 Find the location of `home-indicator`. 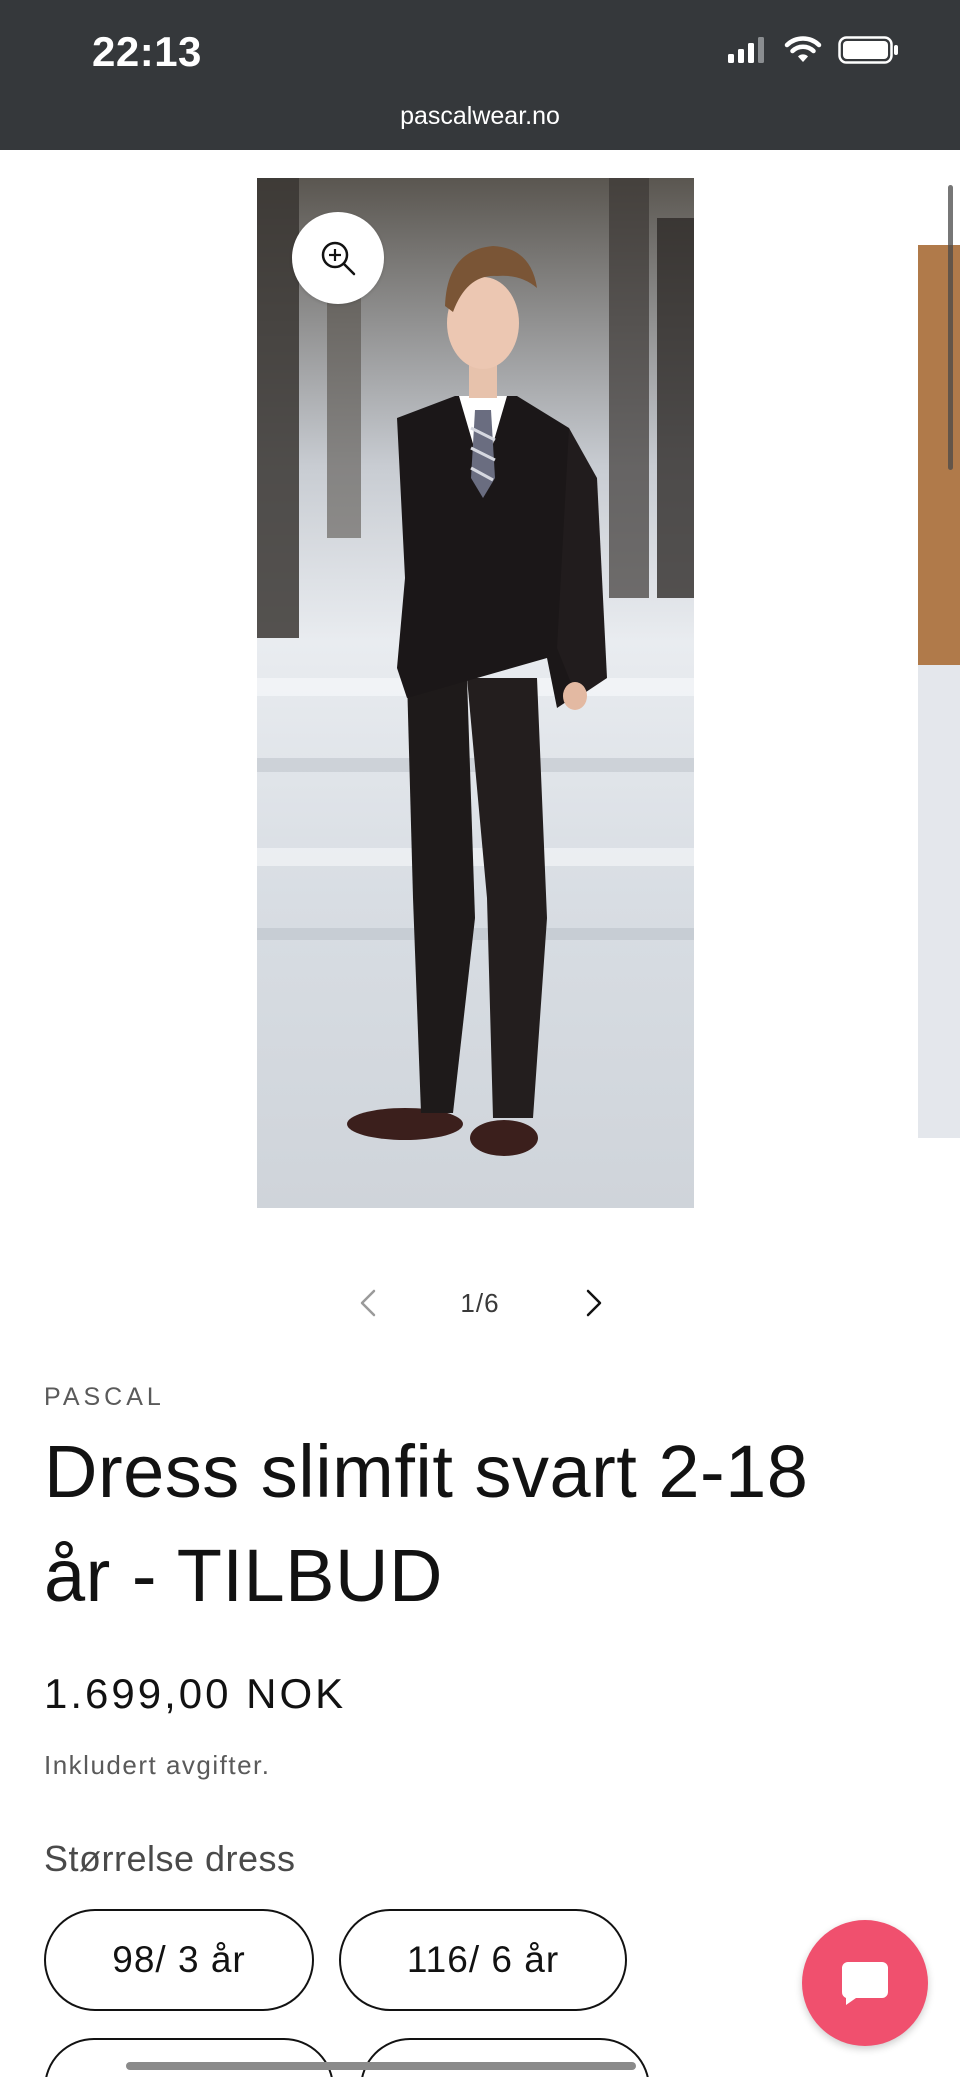

home-indicator is located at coordinates (381, 2066).